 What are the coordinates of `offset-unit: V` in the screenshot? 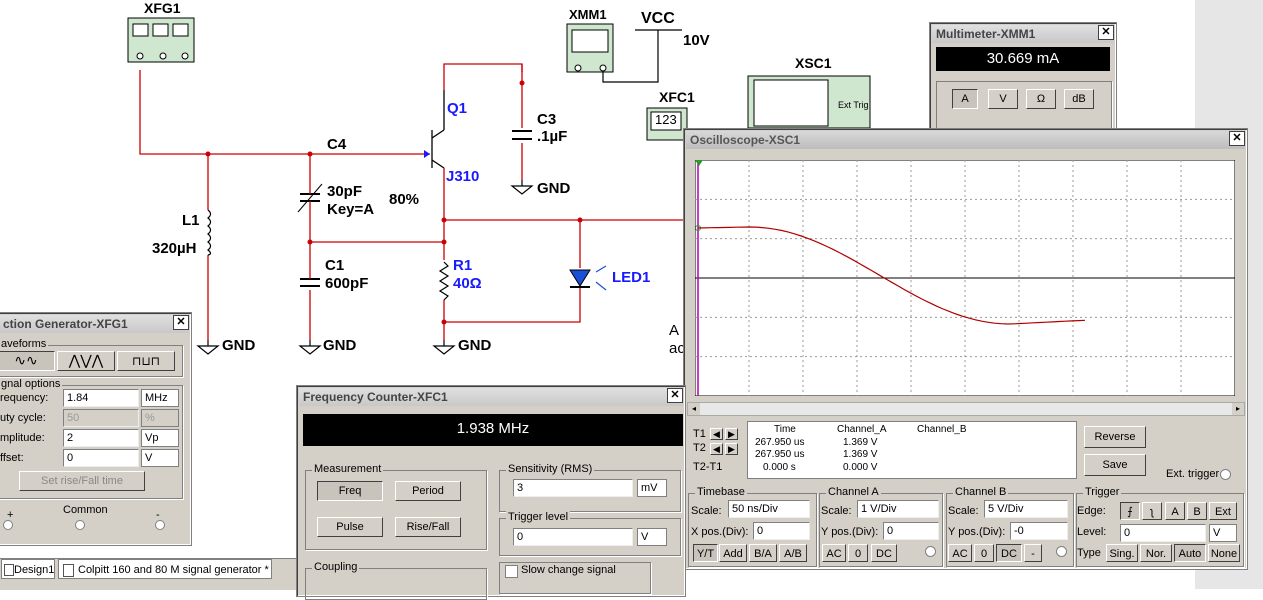 It's located at (160, 458).